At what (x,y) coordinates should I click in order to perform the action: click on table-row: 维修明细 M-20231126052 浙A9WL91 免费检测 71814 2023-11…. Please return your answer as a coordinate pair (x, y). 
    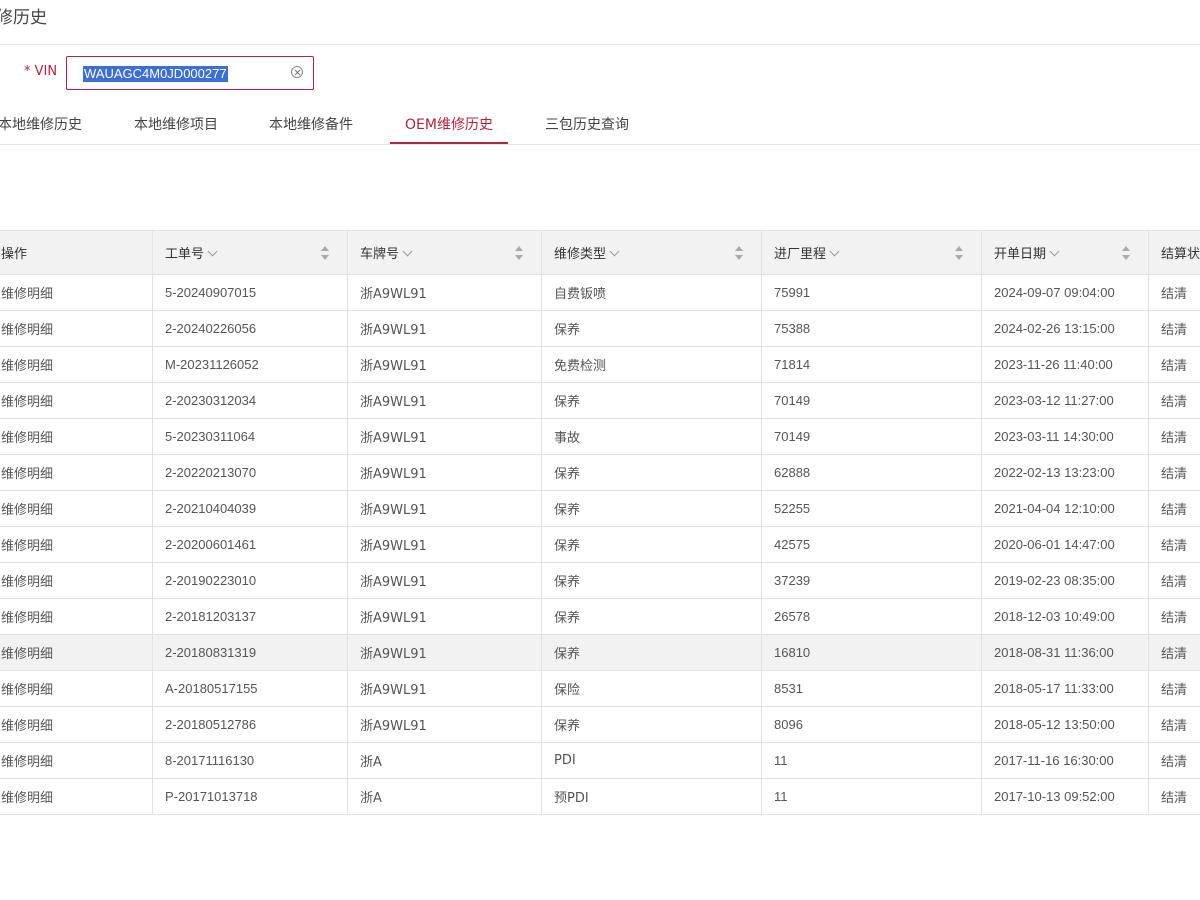
    Looking at the image, I should click on (600, 364).